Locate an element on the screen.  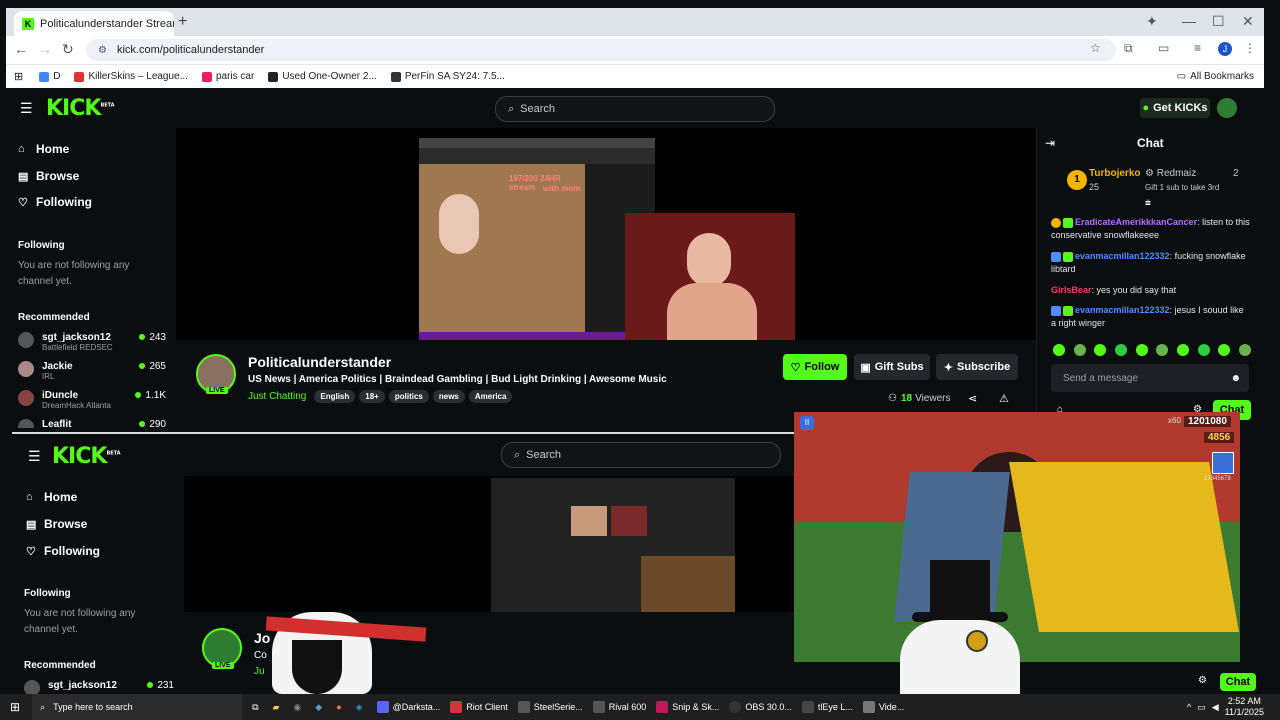
category-link: Just Chatting is located at coordinates (277, 396).